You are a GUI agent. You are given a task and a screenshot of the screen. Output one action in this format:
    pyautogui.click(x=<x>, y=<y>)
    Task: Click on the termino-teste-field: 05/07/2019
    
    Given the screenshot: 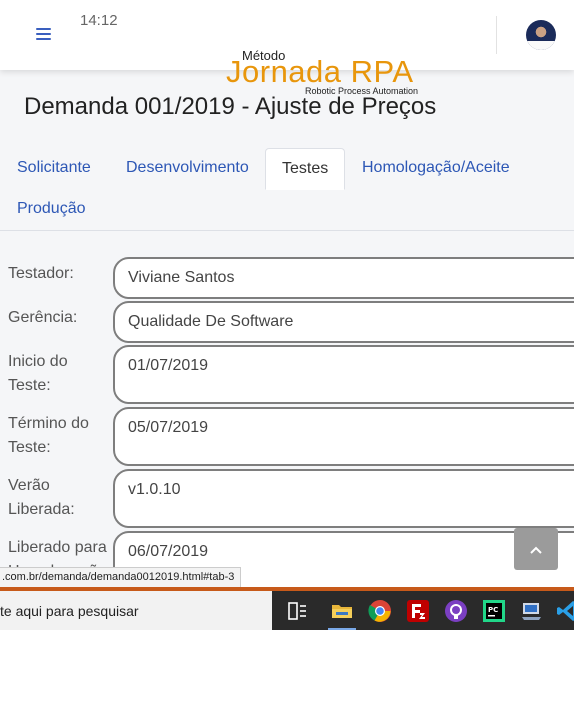 What is the action you would take?
    pyautogui.click(x=343, y=436)
    